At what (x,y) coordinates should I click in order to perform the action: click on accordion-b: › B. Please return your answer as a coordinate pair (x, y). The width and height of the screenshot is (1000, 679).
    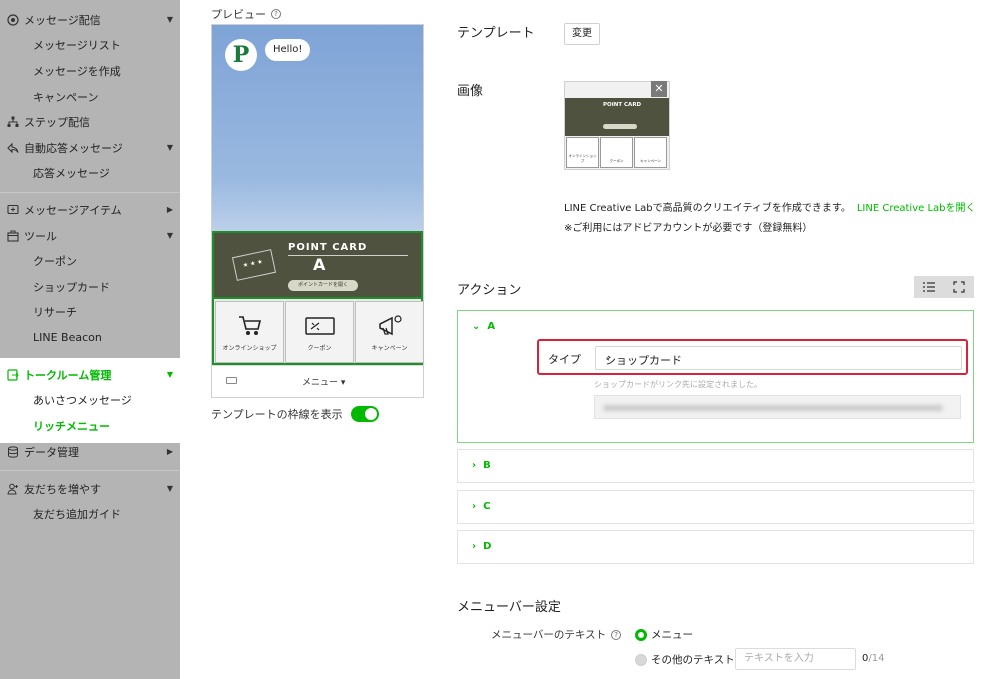
    Looking at the image, I should click on (715, 466).